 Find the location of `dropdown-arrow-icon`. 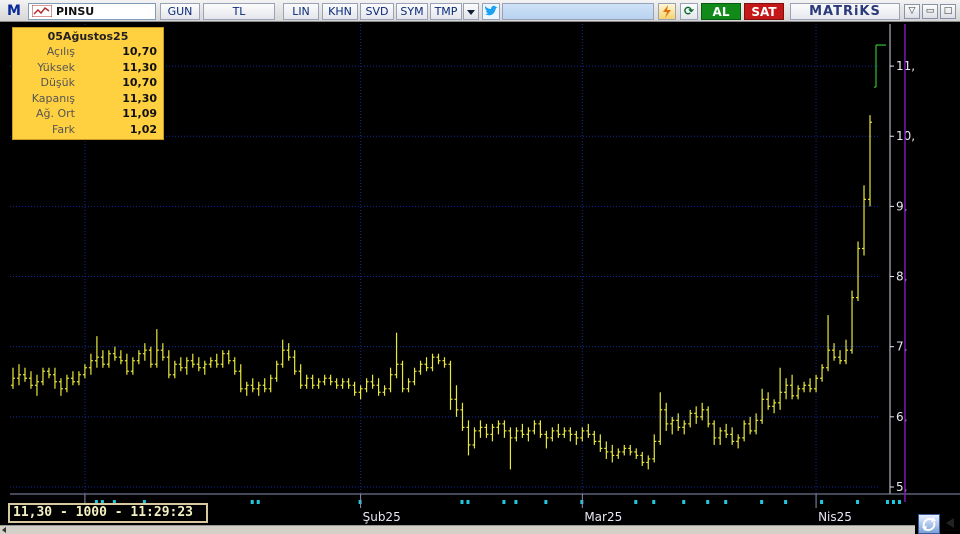

dropdown-arrow-icon is located at coordinates (471, 11).